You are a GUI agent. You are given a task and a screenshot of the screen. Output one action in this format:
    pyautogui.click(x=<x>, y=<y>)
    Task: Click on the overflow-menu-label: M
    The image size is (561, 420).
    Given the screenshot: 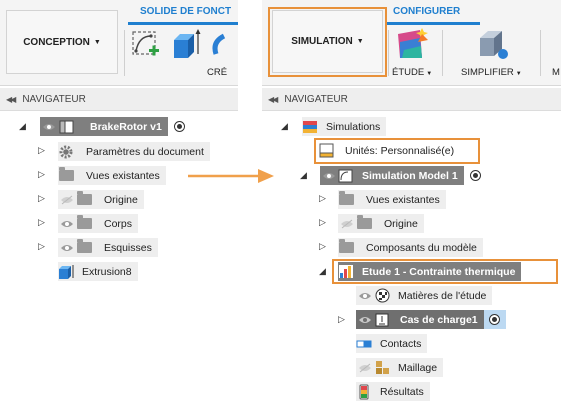 What is the action you would take?
    pyautogui.click(x=556, y=72)
    